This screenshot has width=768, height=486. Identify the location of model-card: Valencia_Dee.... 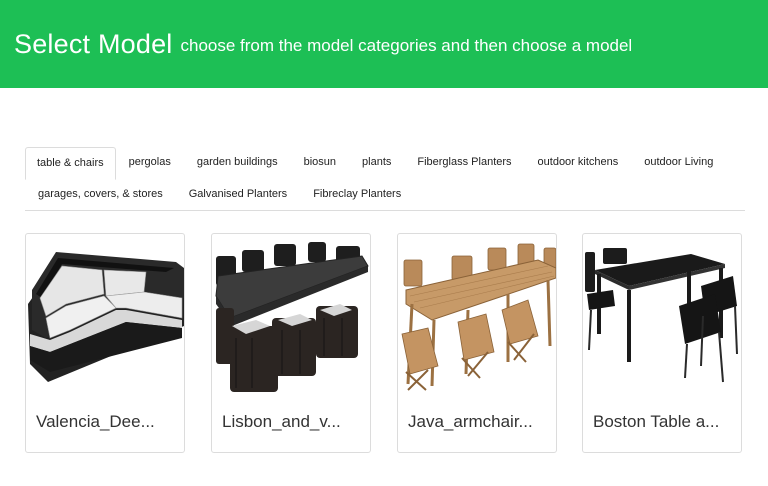
(105, 343).